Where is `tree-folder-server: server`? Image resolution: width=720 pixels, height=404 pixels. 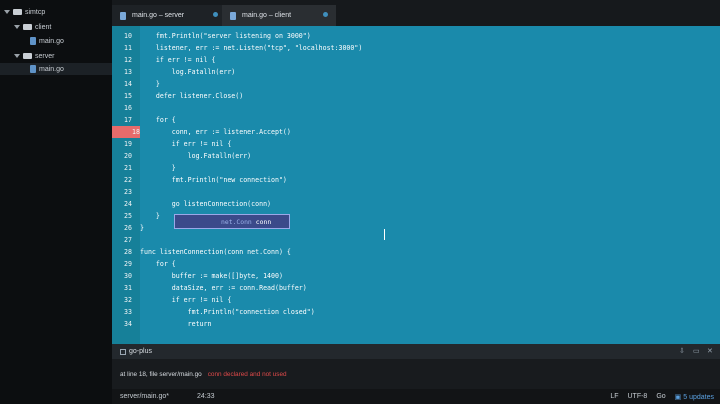
tree-folder-server: server is located at coordinates (34, 56).